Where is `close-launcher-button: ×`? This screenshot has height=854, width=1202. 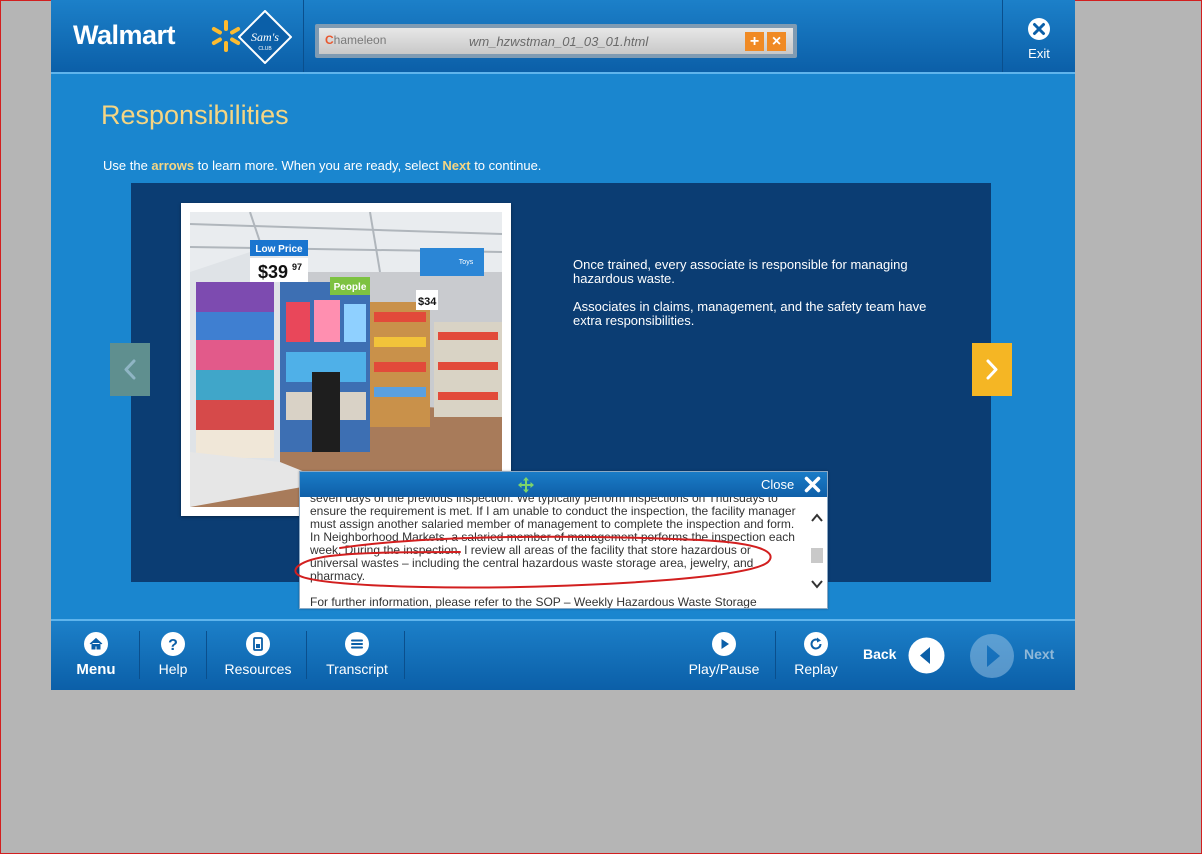 close-launcher-button: × is located at coordinates (776, 41).